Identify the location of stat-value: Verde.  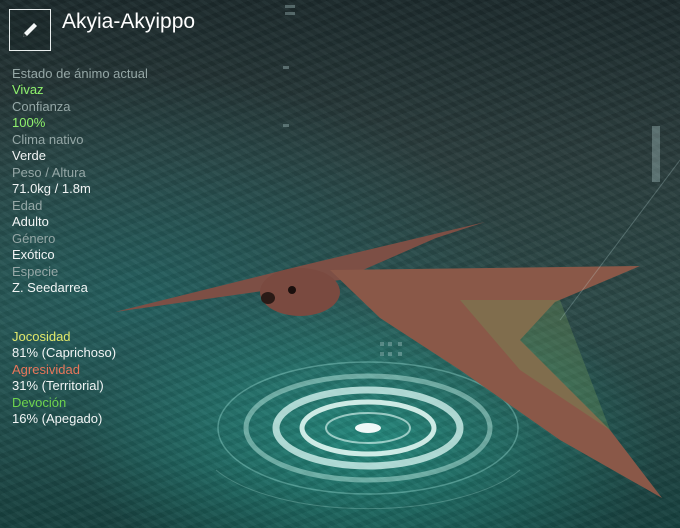
(29, 155).